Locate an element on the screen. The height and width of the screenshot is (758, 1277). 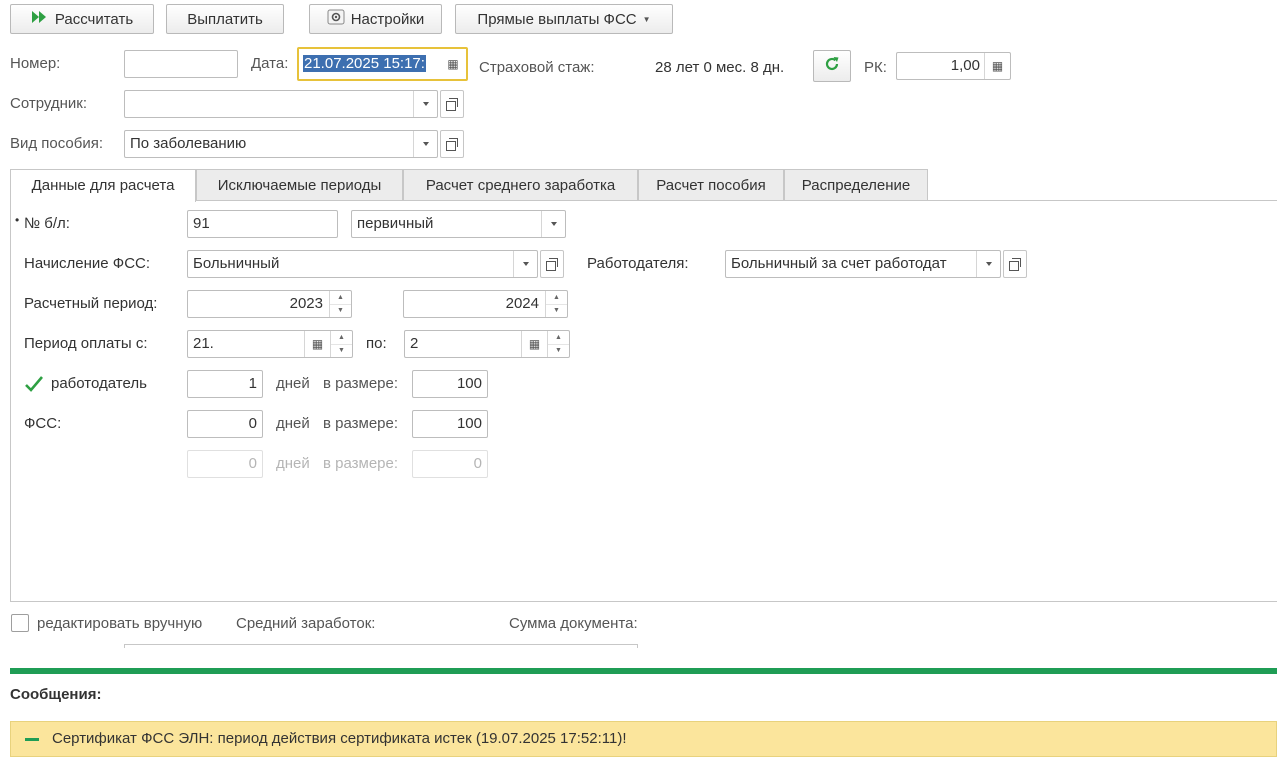
employee-open-button is located at coordinates (452, 104).